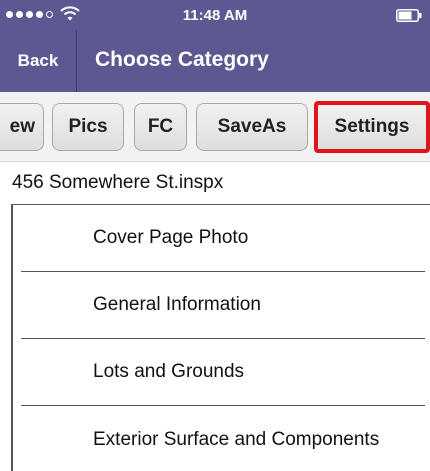  I want to click on category-label: Lots and Grounds, so click(169, 371).